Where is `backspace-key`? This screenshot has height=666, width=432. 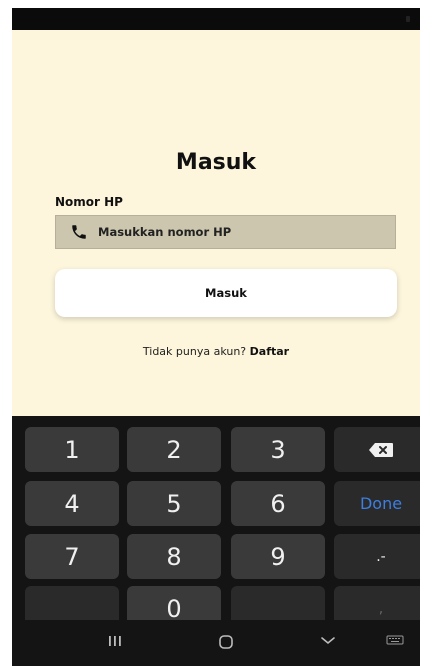 backspace-key is located at coordinates (377, 449).